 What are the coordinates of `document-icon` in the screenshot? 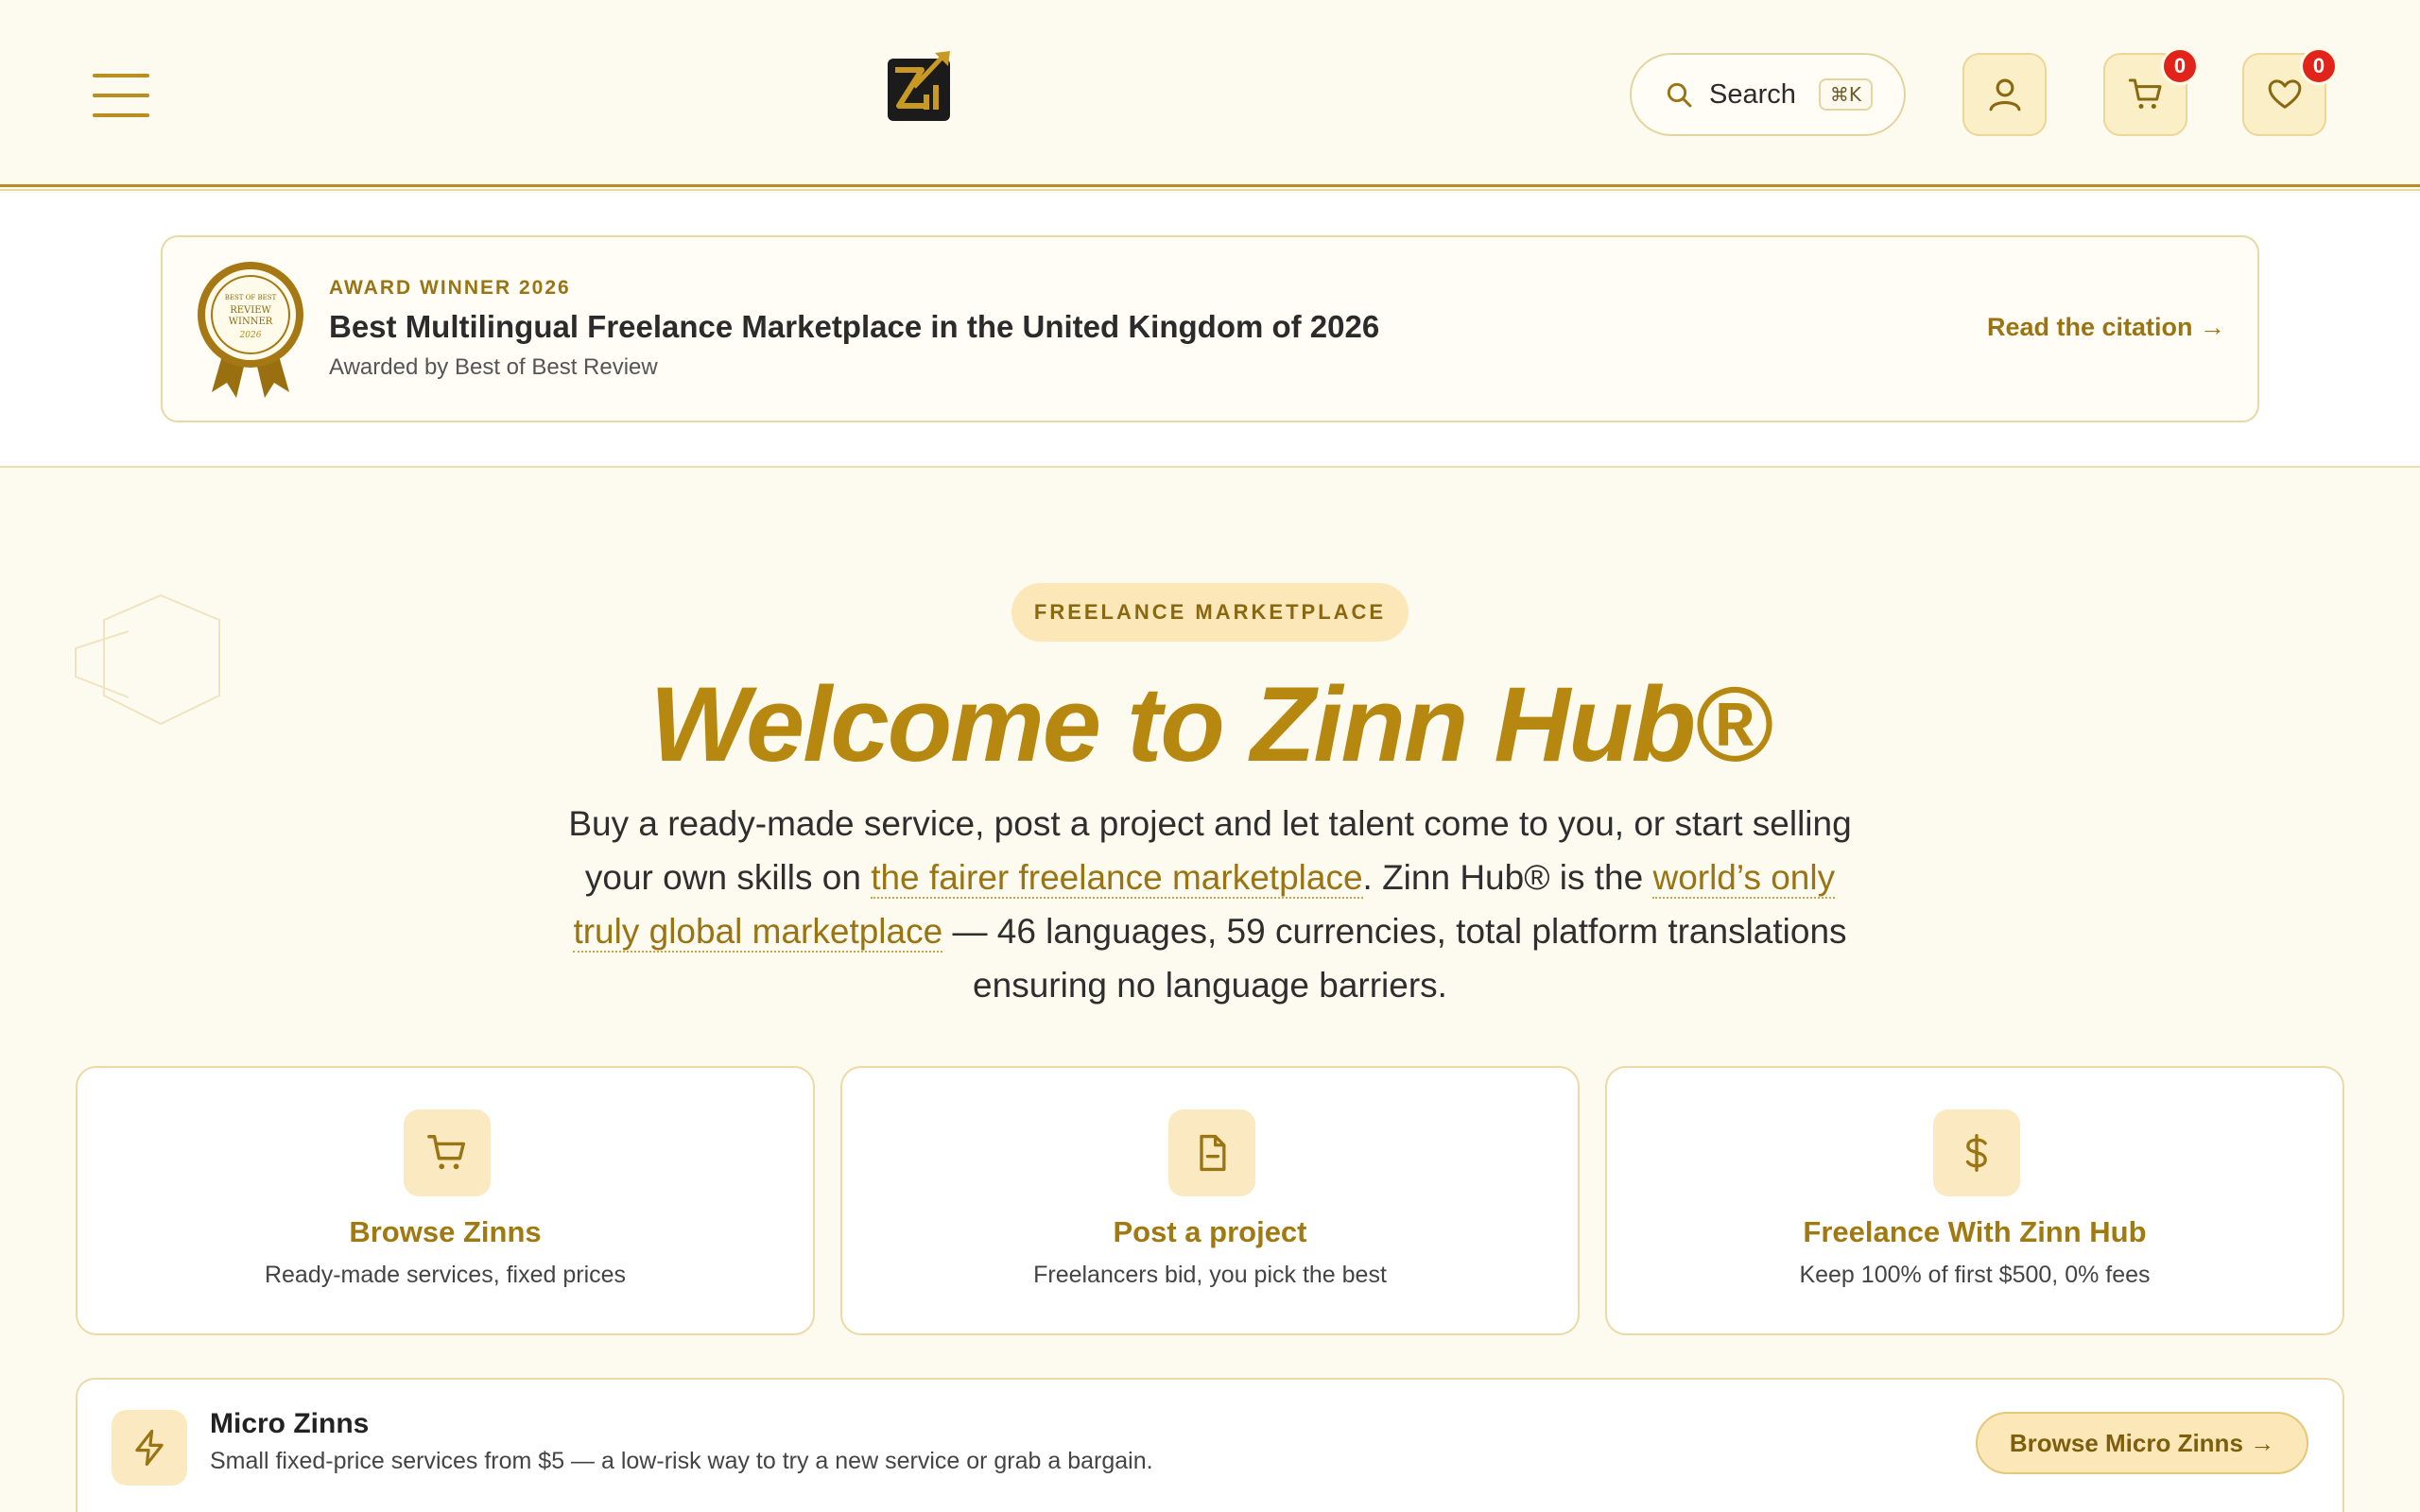 It's located at (1213, 1153).